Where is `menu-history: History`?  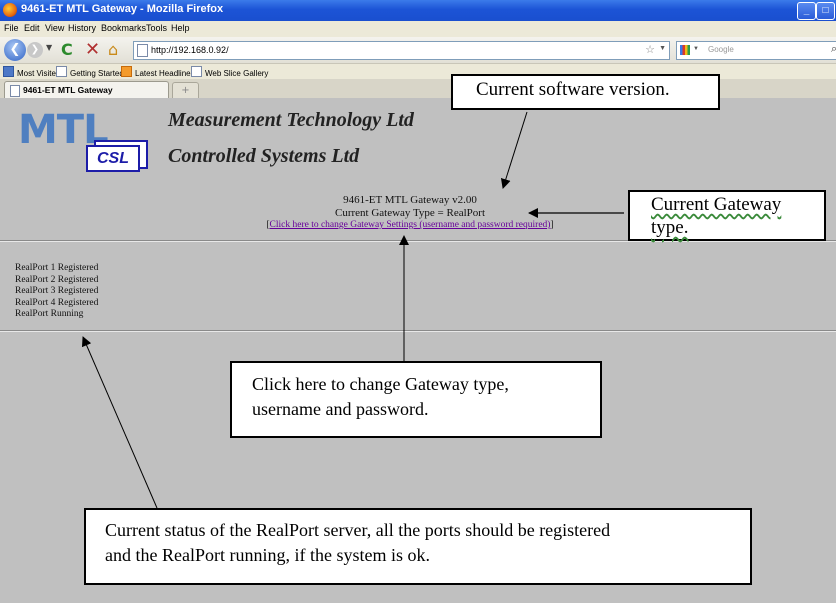
menu-history: History is located at coordinates (82, 28).